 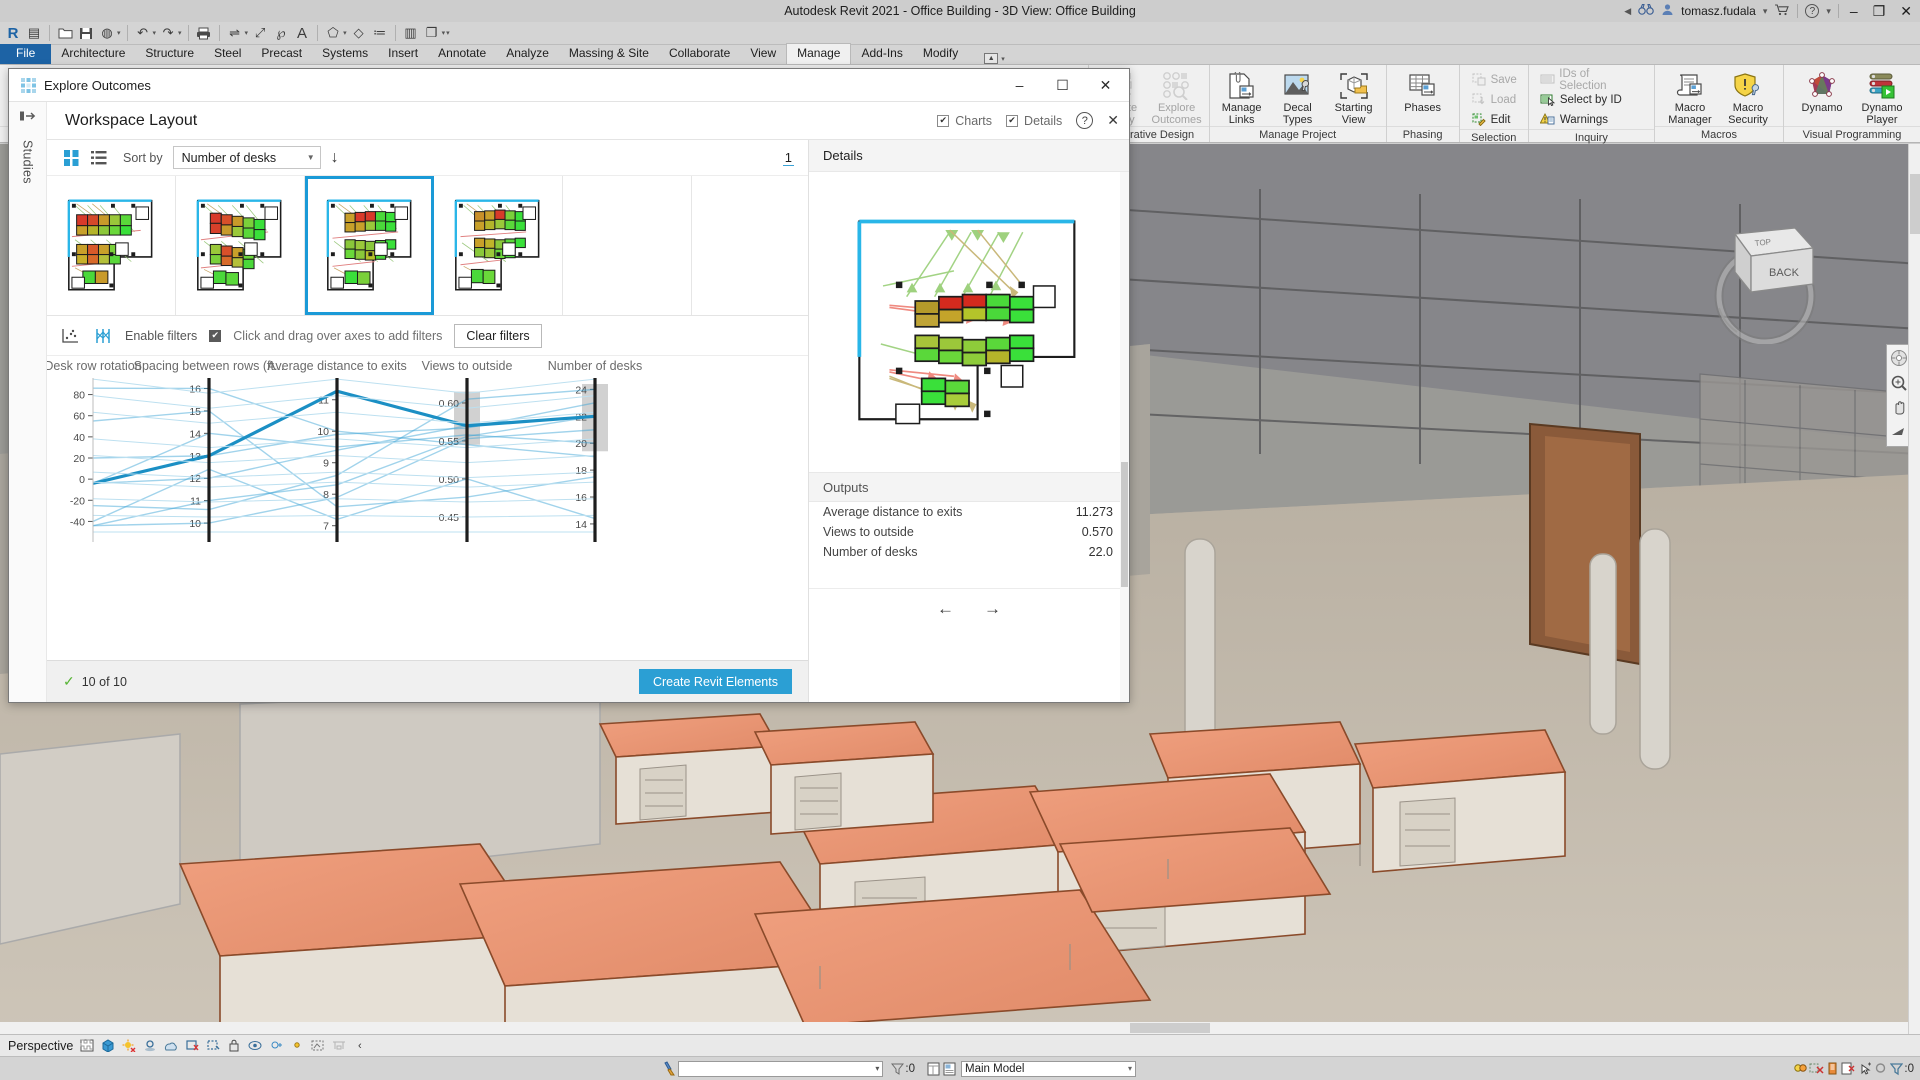 What do you see at coordinates (403, 54) in the screenshot?
I see `ribbon-tab-insert: Insert` at bounding box center [403, 54].